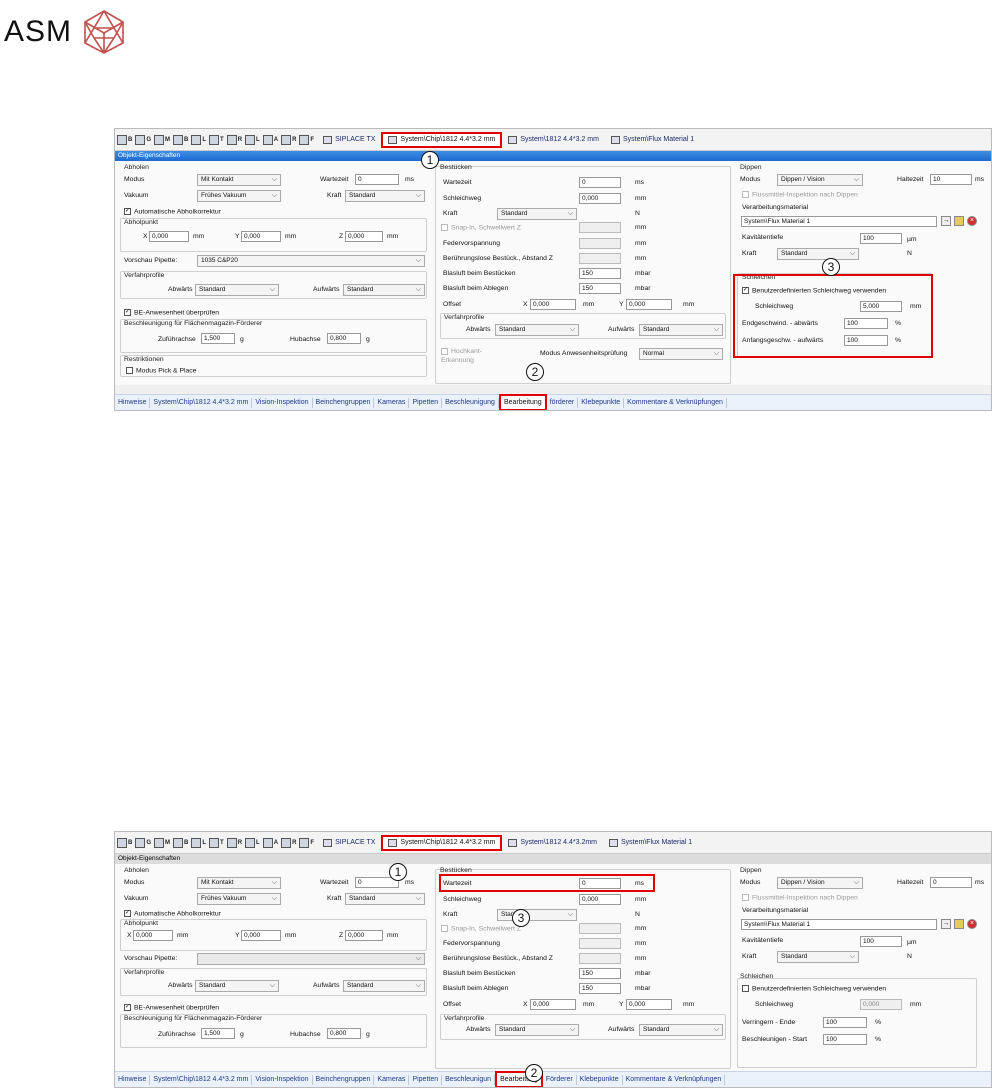  I want to click on tab-hinweise: Hinweise, so click(133, 1079).